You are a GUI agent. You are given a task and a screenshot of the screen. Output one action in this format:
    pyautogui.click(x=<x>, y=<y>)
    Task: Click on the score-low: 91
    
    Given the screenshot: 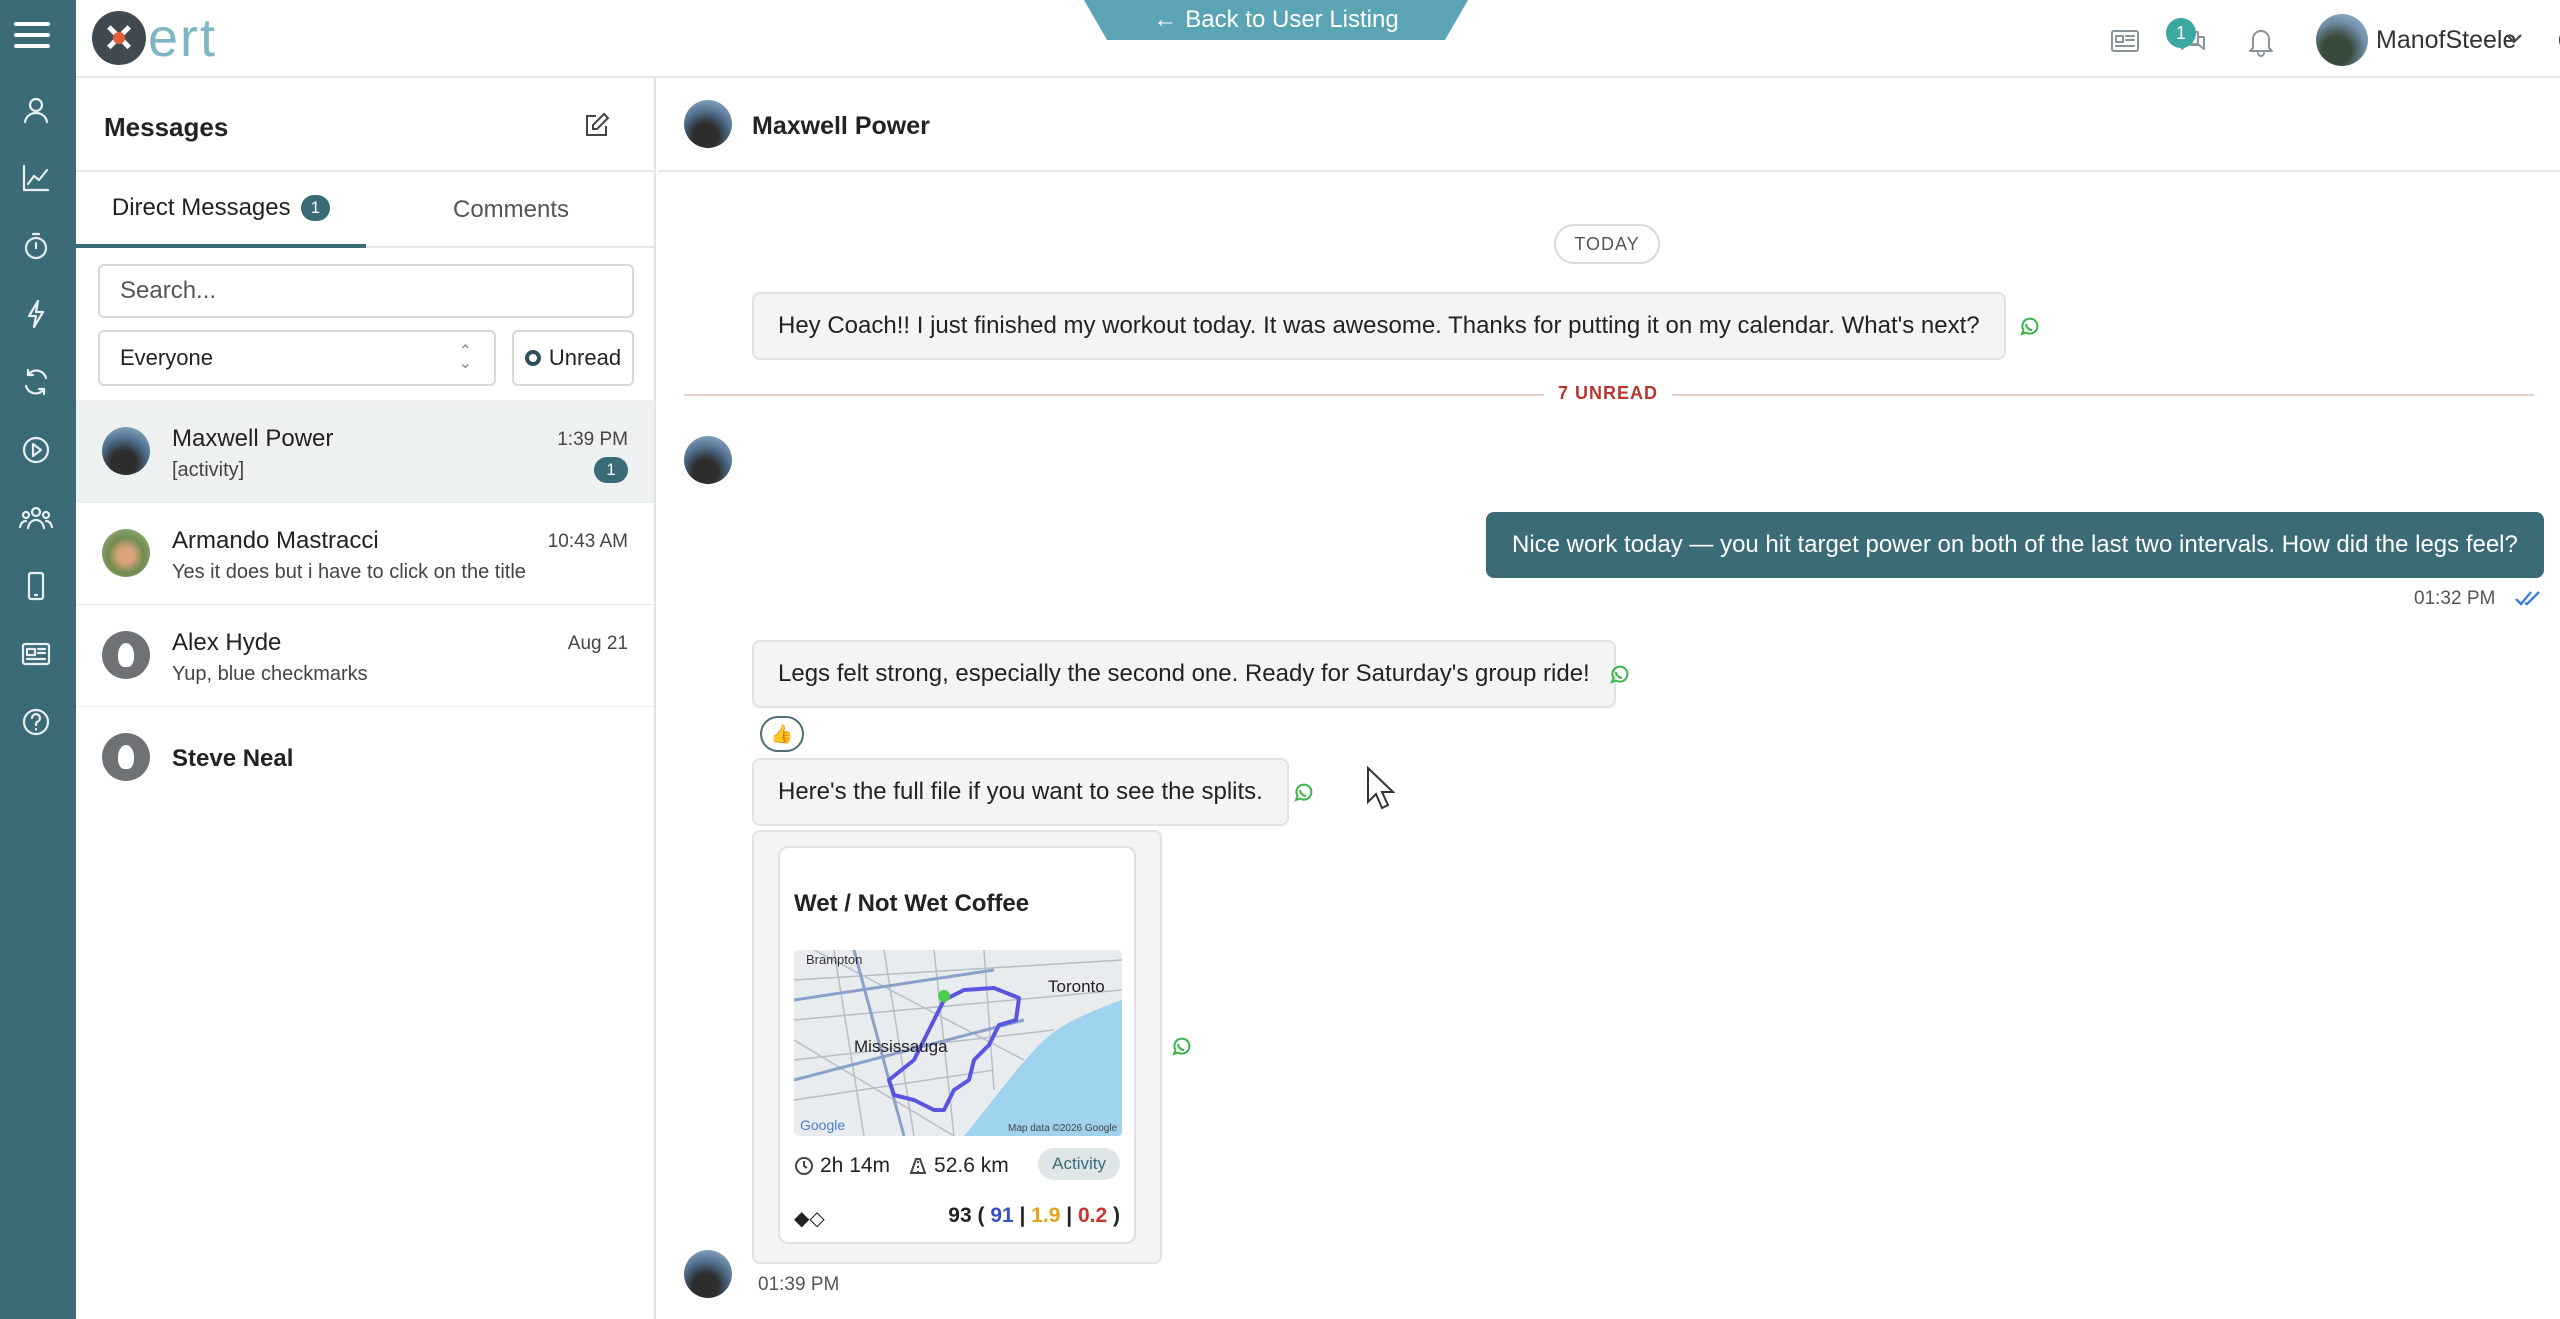 What is the action you would take?
    pyautogui.click(x=1002, y=1215)
    